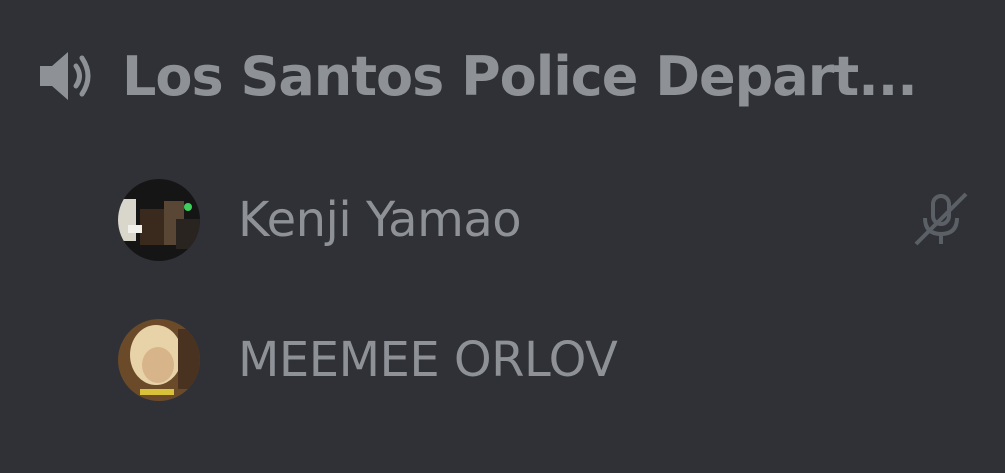 Image resolution: width=1005 pixels, height=473 pixels. I want to click on speaker-icon, so click(66, 76).